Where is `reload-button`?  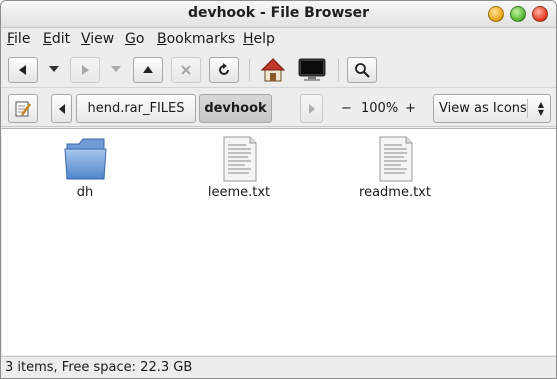 reload-button is located at coordinates (224, 70).